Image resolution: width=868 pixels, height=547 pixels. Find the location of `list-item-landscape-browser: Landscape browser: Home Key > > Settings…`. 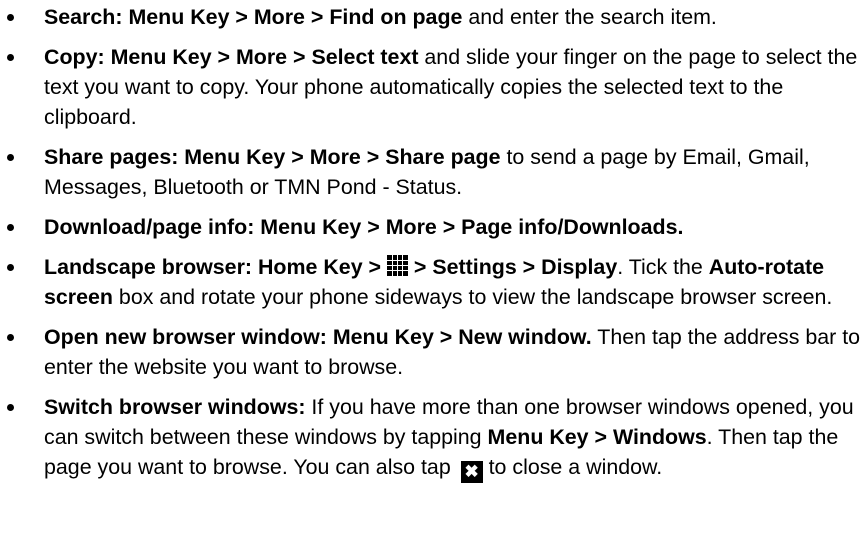

list-item-landscape-browser: Landscape browser: Home Key > > Settings… is located at coordinates (434, 282).